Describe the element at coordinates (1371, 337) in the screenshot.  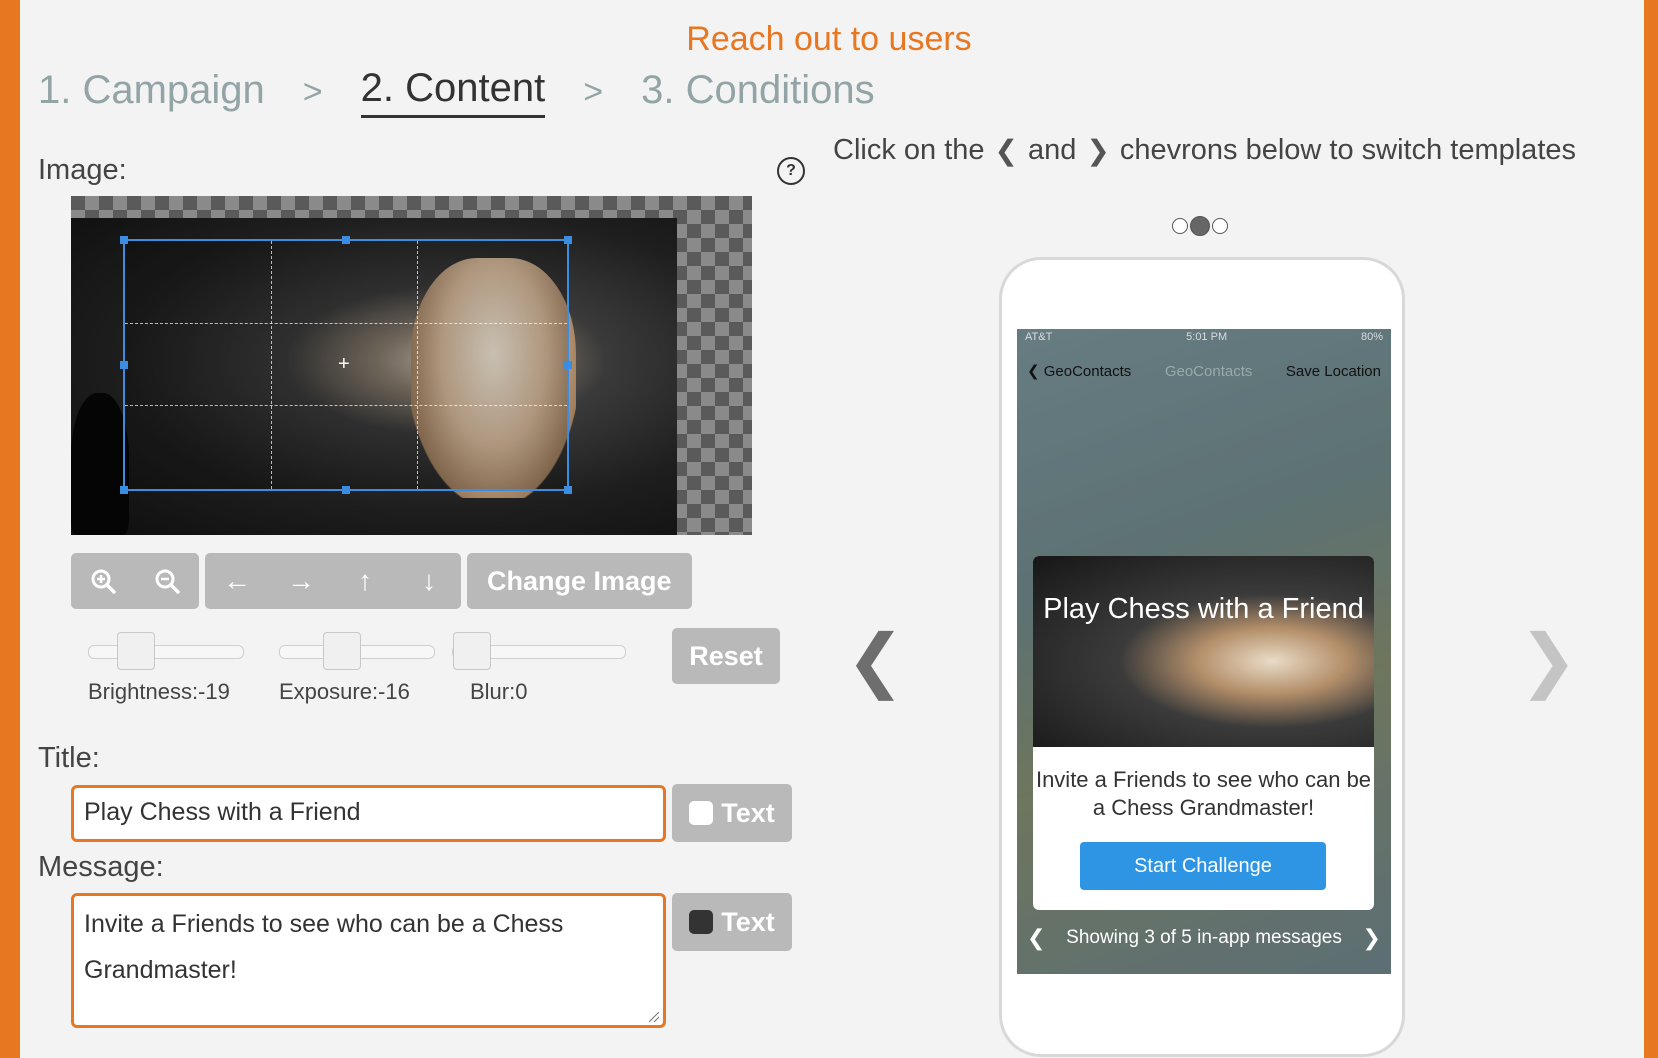
I see `battery-level: 80%` at that location.